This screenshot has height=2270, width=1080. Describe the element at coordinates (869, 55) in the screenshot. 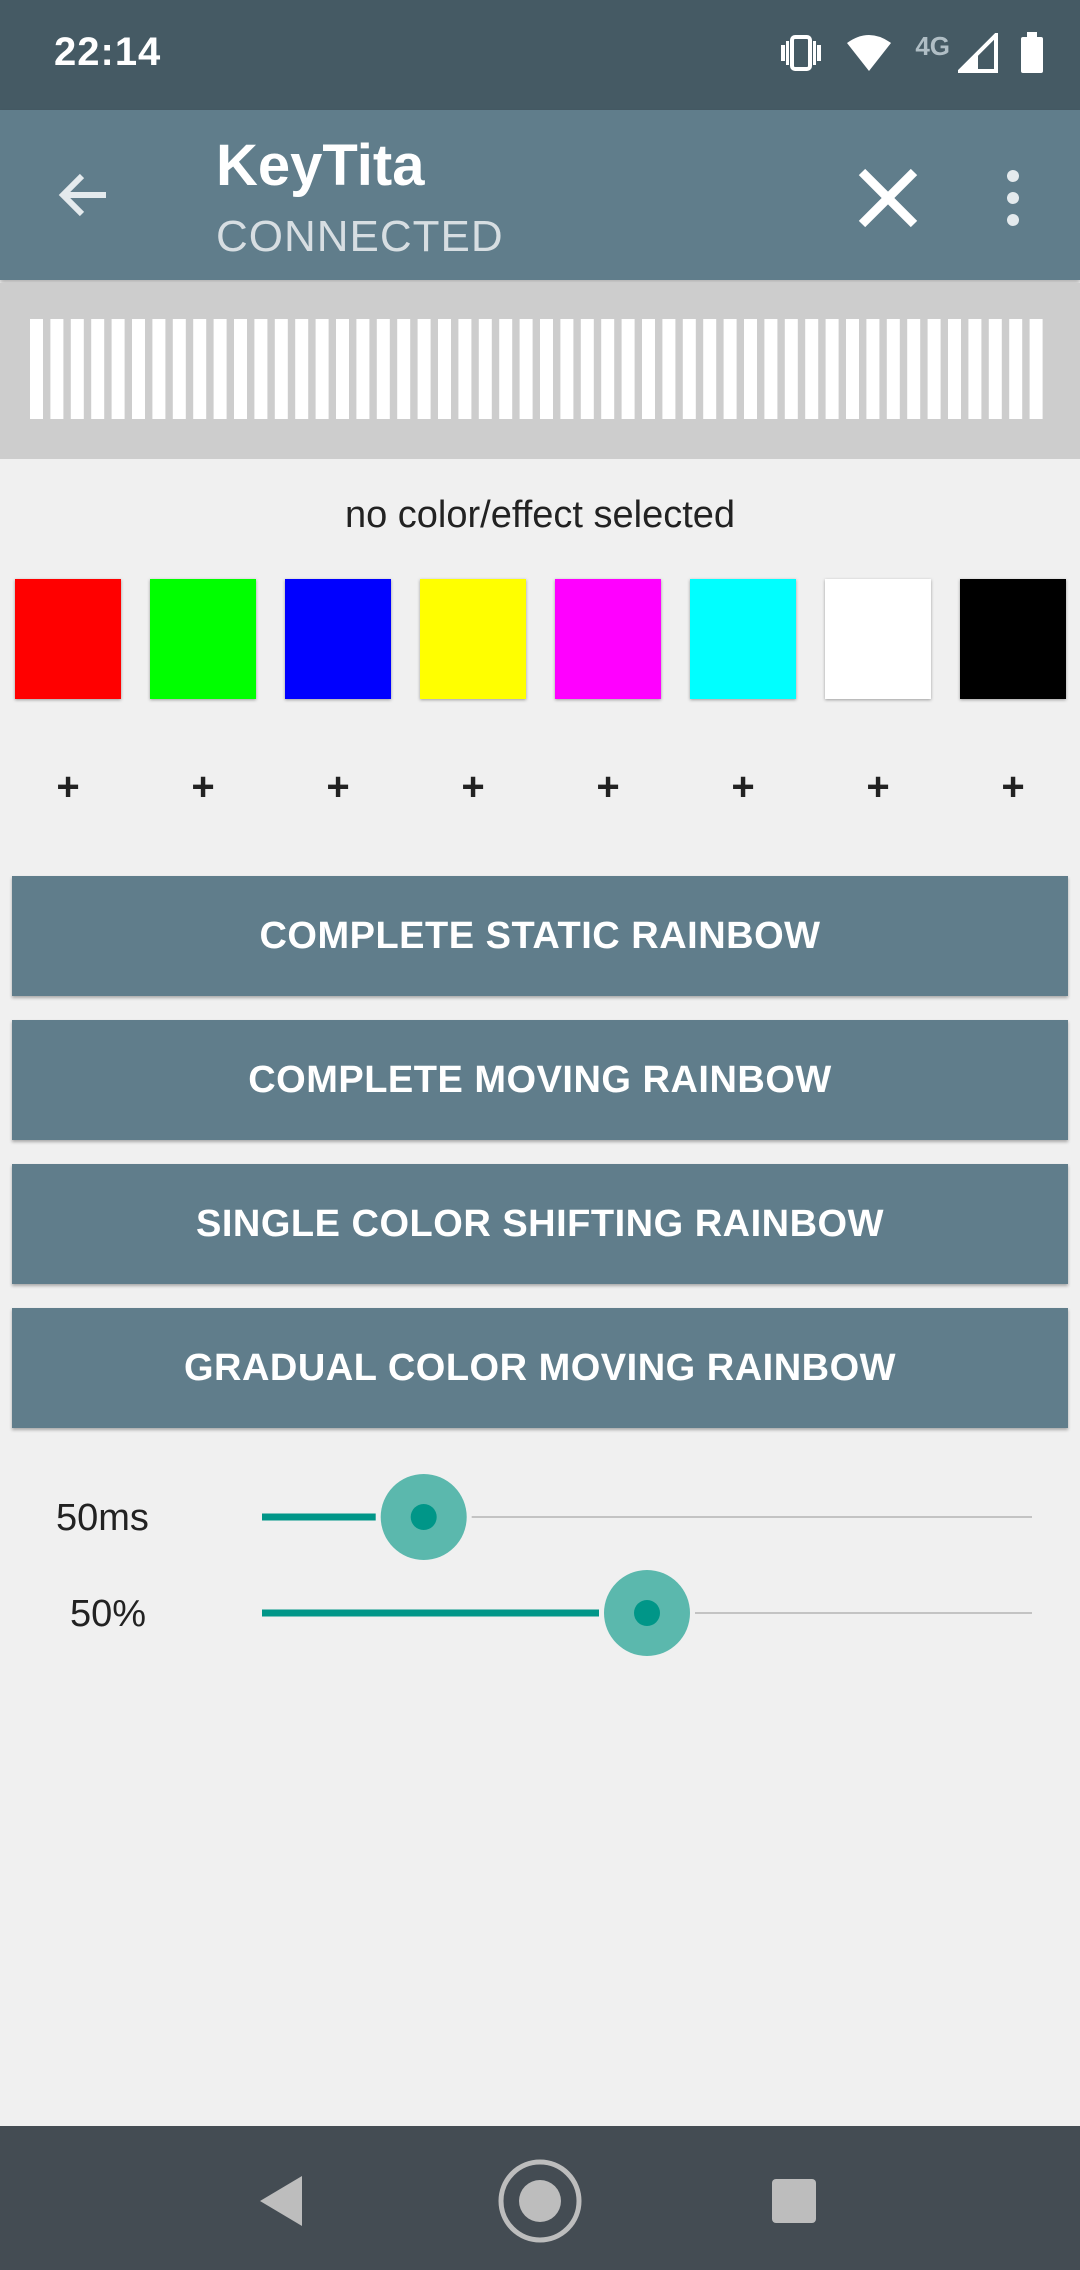

I see `wifi-icon` at that location.